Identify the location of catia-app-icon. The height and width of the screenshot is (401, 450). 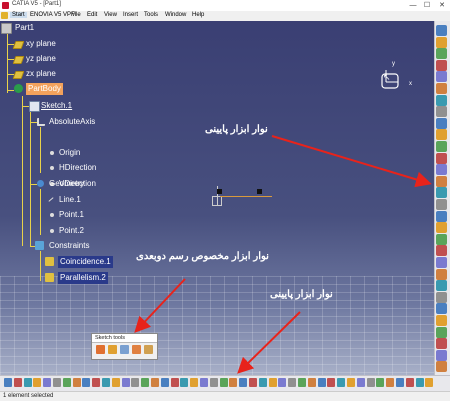
(5, 5).